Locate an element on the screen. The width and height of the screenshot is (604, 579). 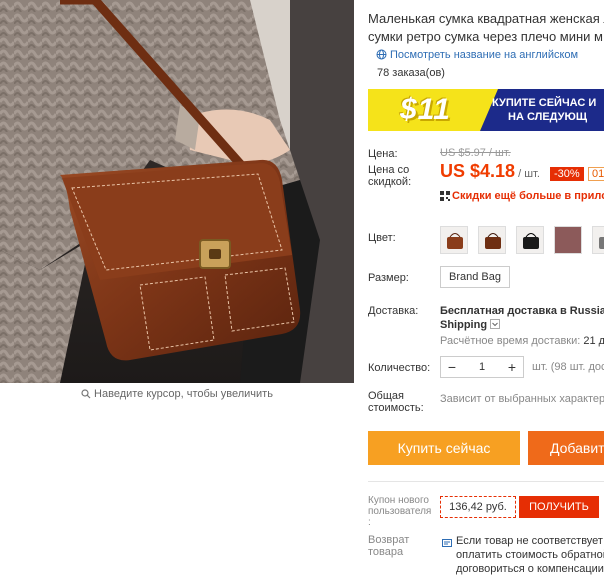
discount-badge: -30% is located at coordinates (567, 174).